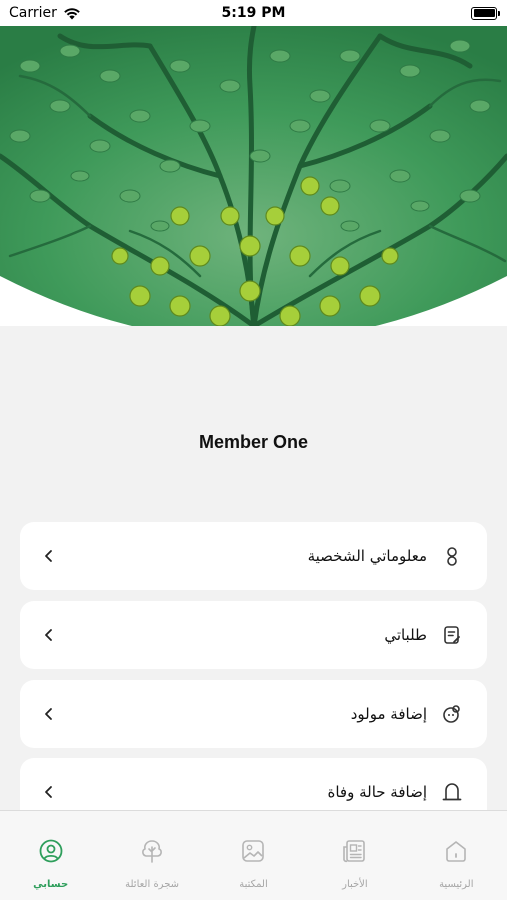 This screenshot has width=507, height=900. What do you see at coordinates (456, 851) in the screenshot?
I see `home-icon` at bounding box center [456, 851].